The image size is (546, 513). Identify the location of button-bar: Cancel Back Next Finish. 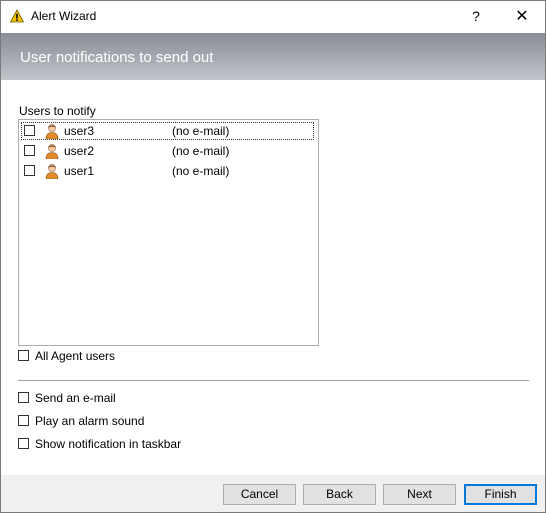
(273, 493).